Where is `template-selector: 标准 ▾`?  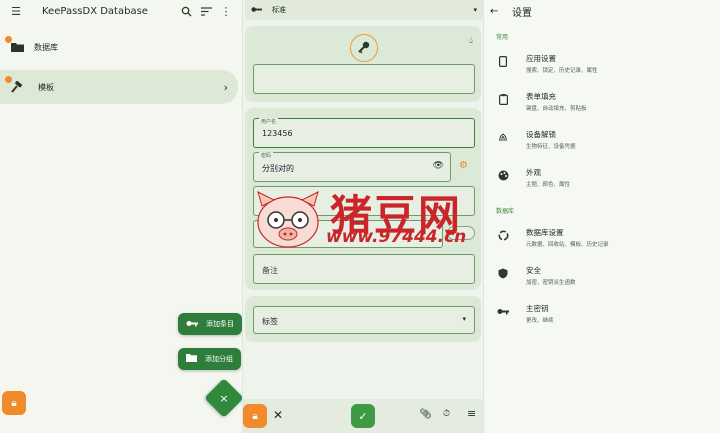
template-selector: 标准 ▾ is located at coordinates (364, 10).